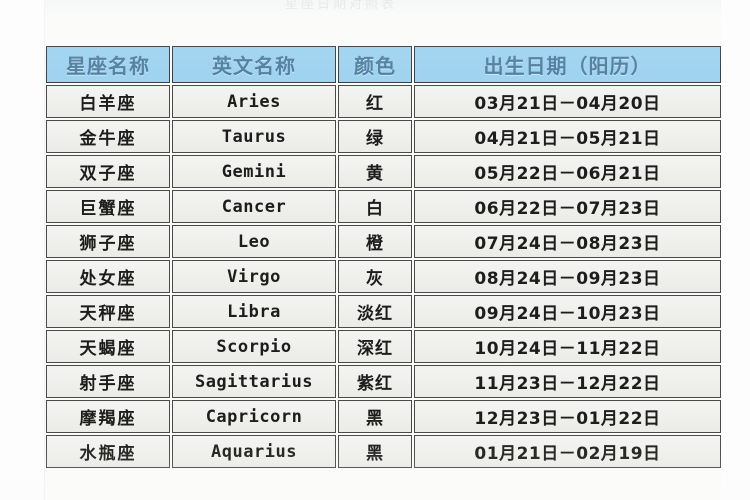 This screenshot has height=500, width=750. What do you see at coordinates (254, 206) in the screenshot?
I see `cell-english-name: Cancer` at bounding box center [254, 206].